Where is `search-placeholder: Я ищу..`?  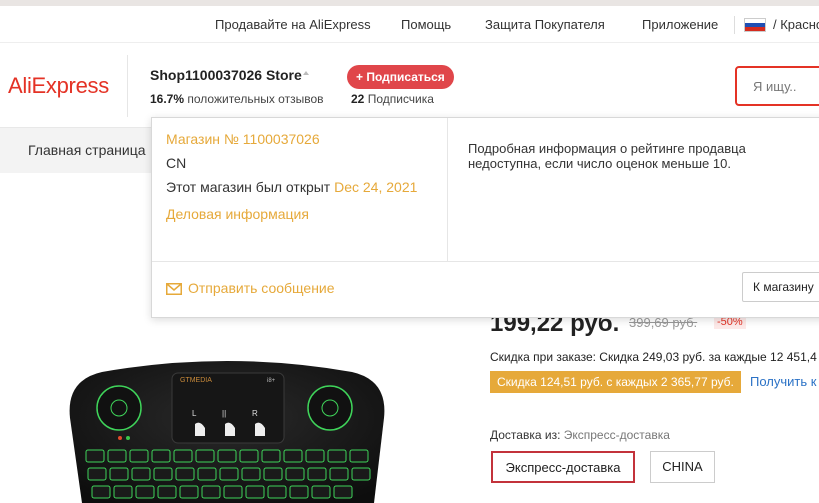
search-placeholder: Я ищу.. is located at coordinates (775, 86).